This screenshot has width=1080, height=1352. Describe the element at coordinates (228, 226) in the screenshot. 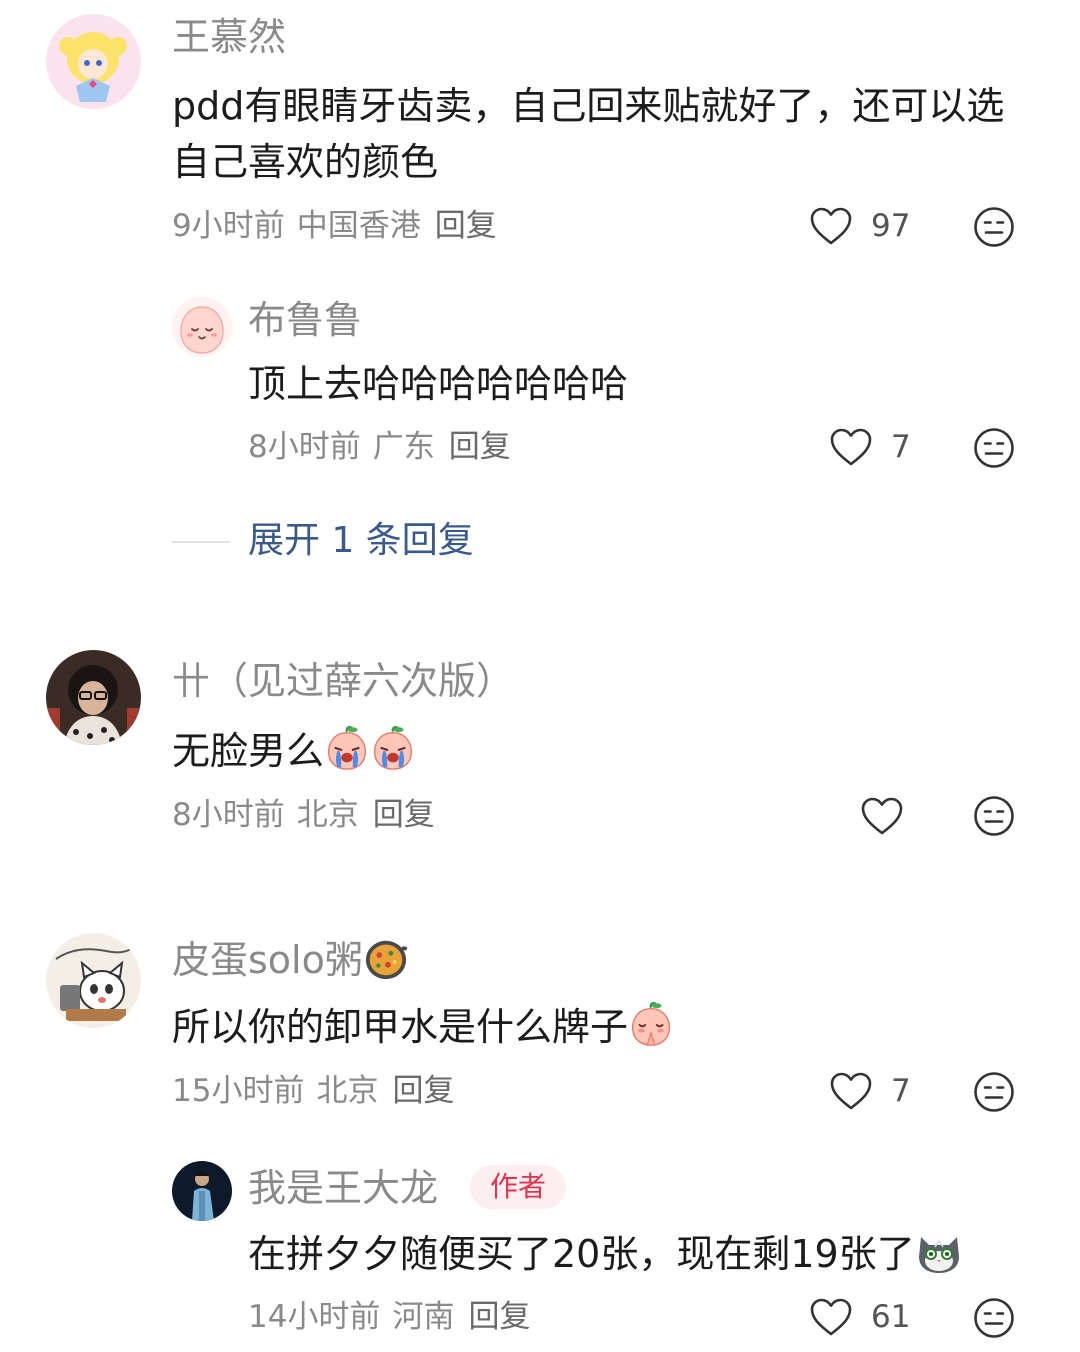

I see `comment-time: 9小时前` at that location.